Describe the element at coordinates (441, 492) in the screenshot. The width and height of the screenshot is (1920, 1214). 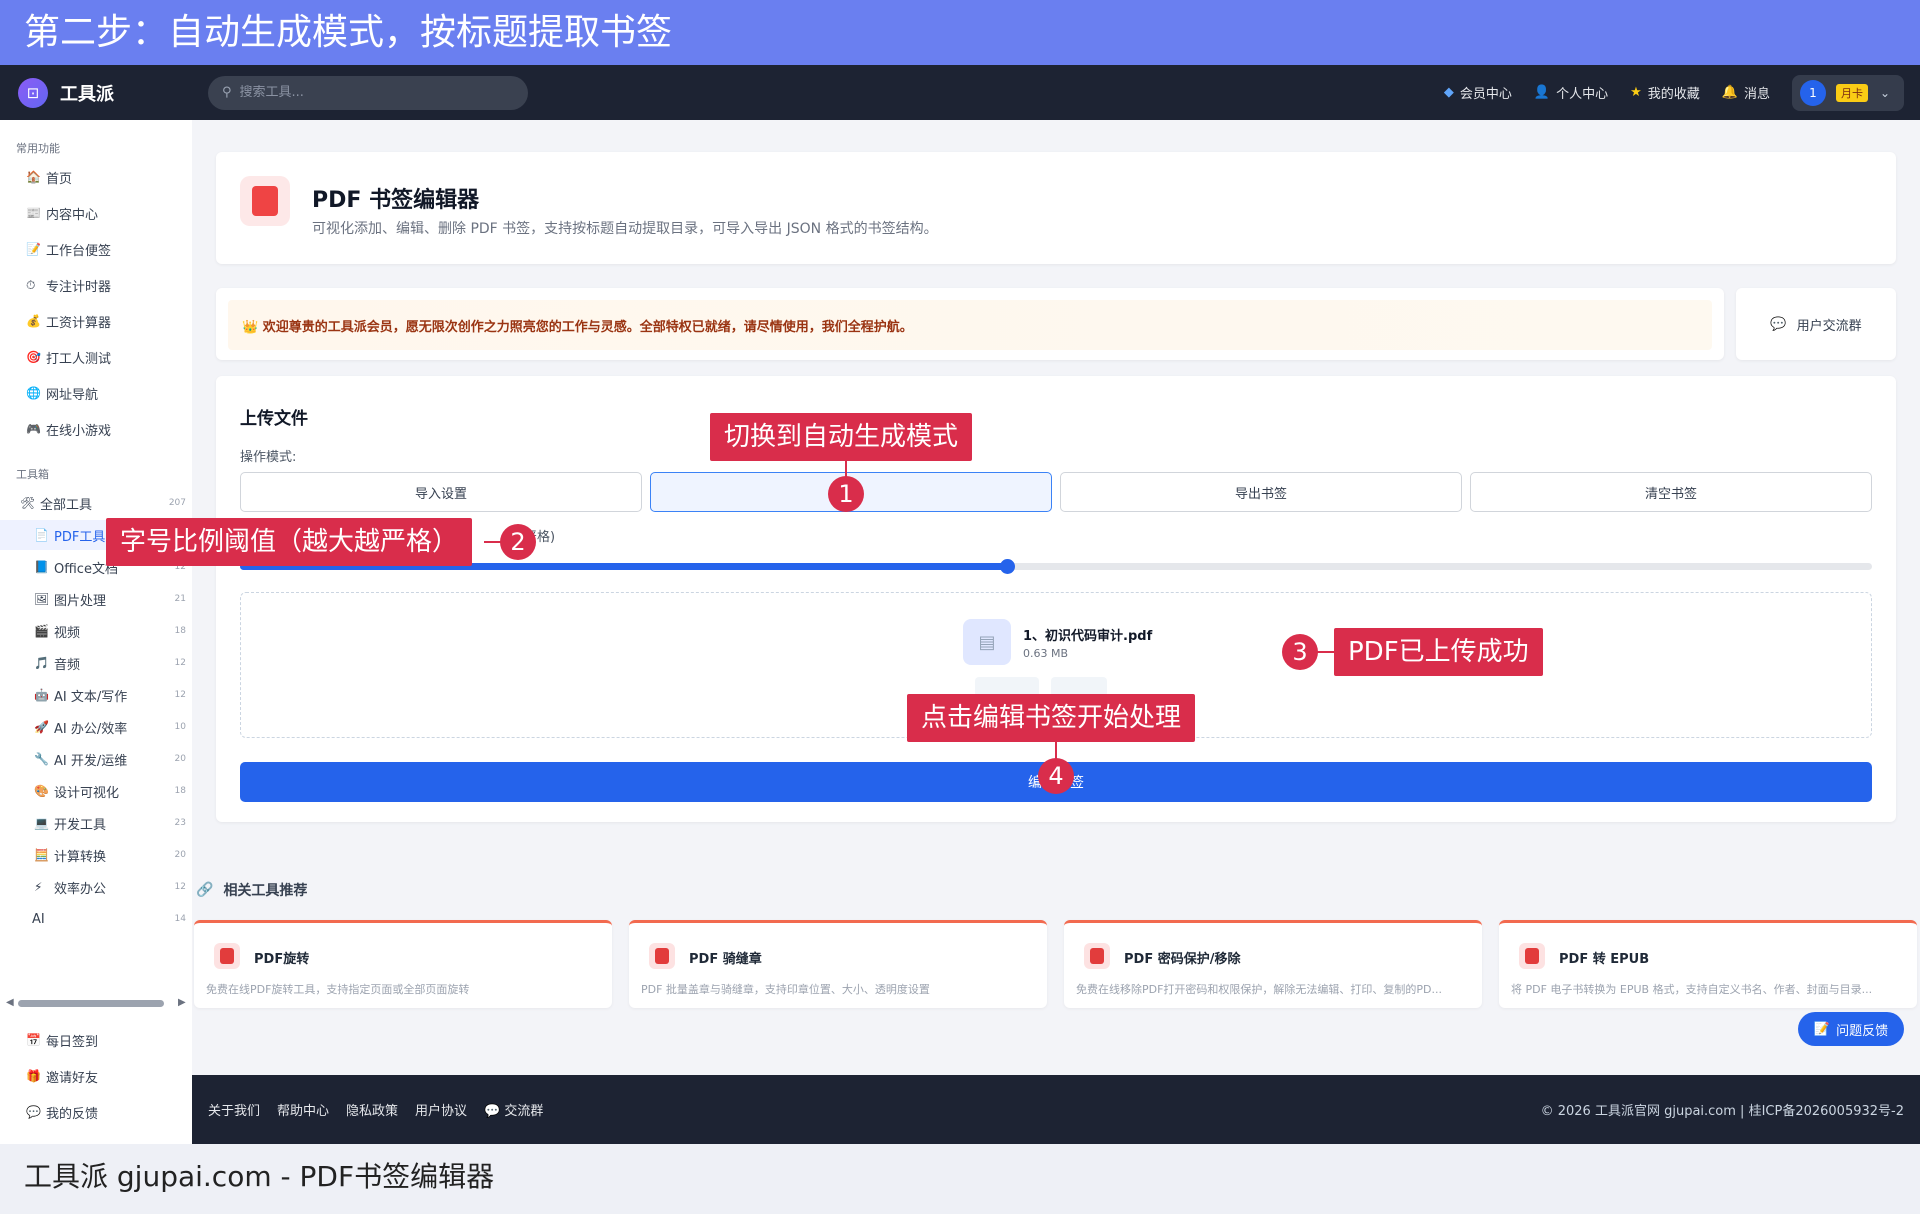
I see `mode-import-button: 导入设置` at that location.